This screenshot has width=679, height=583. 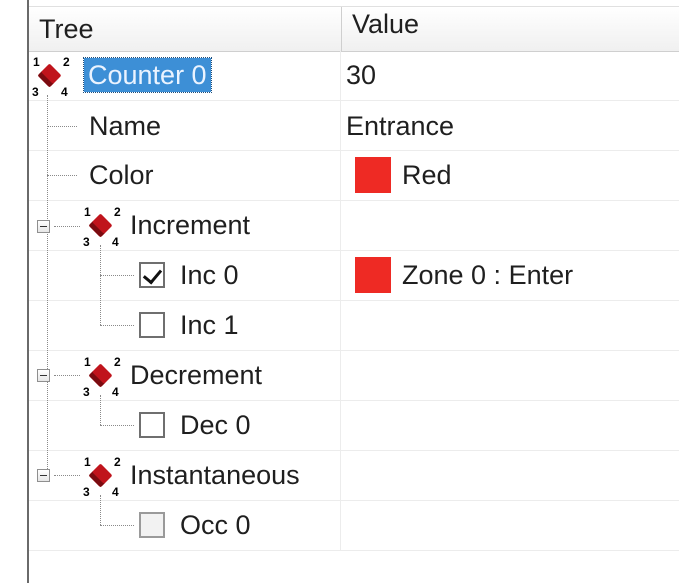 What do you see at coordinates (125, 126) in the screenshot?
I see `tree-item-name: Name` at bounding box center [125, 126].